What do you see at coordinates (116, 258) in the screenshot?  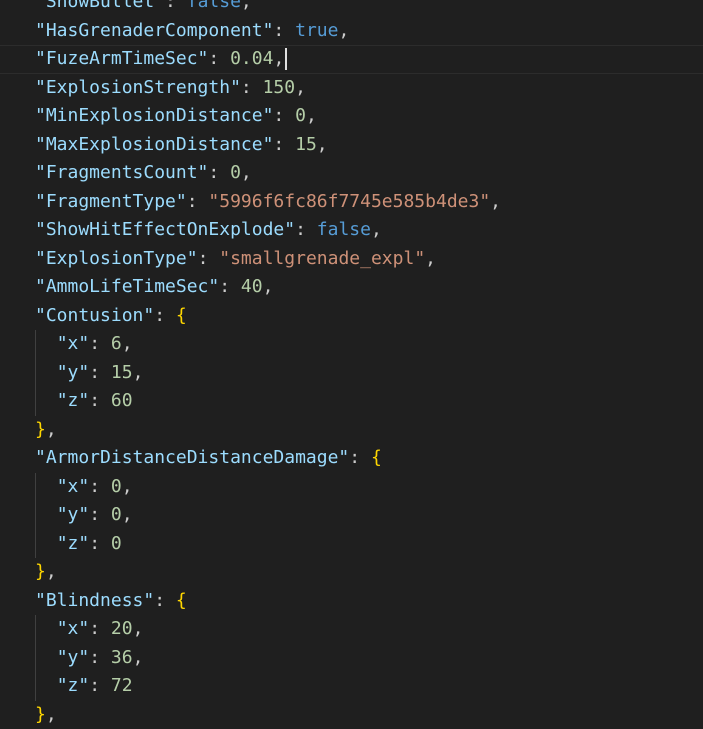 I see `json-key: "ExplosionType"` at bounding box center [116, 258].